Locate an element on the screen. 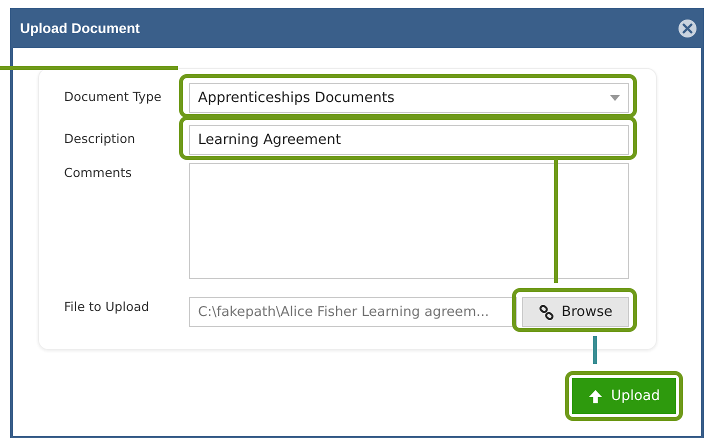 This screenshot has width=714, height=438. close-icon is located at coordinates (687, 28).